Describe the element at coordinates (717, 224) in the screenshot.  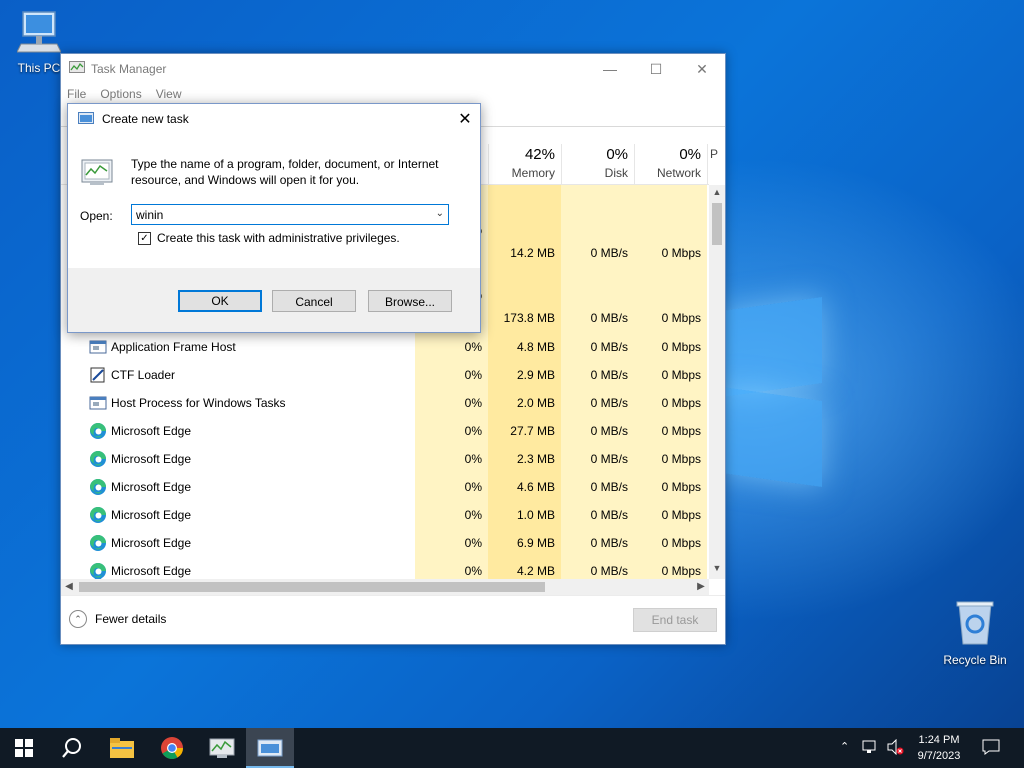
I see `vertical-scroll-thumb` at that location.